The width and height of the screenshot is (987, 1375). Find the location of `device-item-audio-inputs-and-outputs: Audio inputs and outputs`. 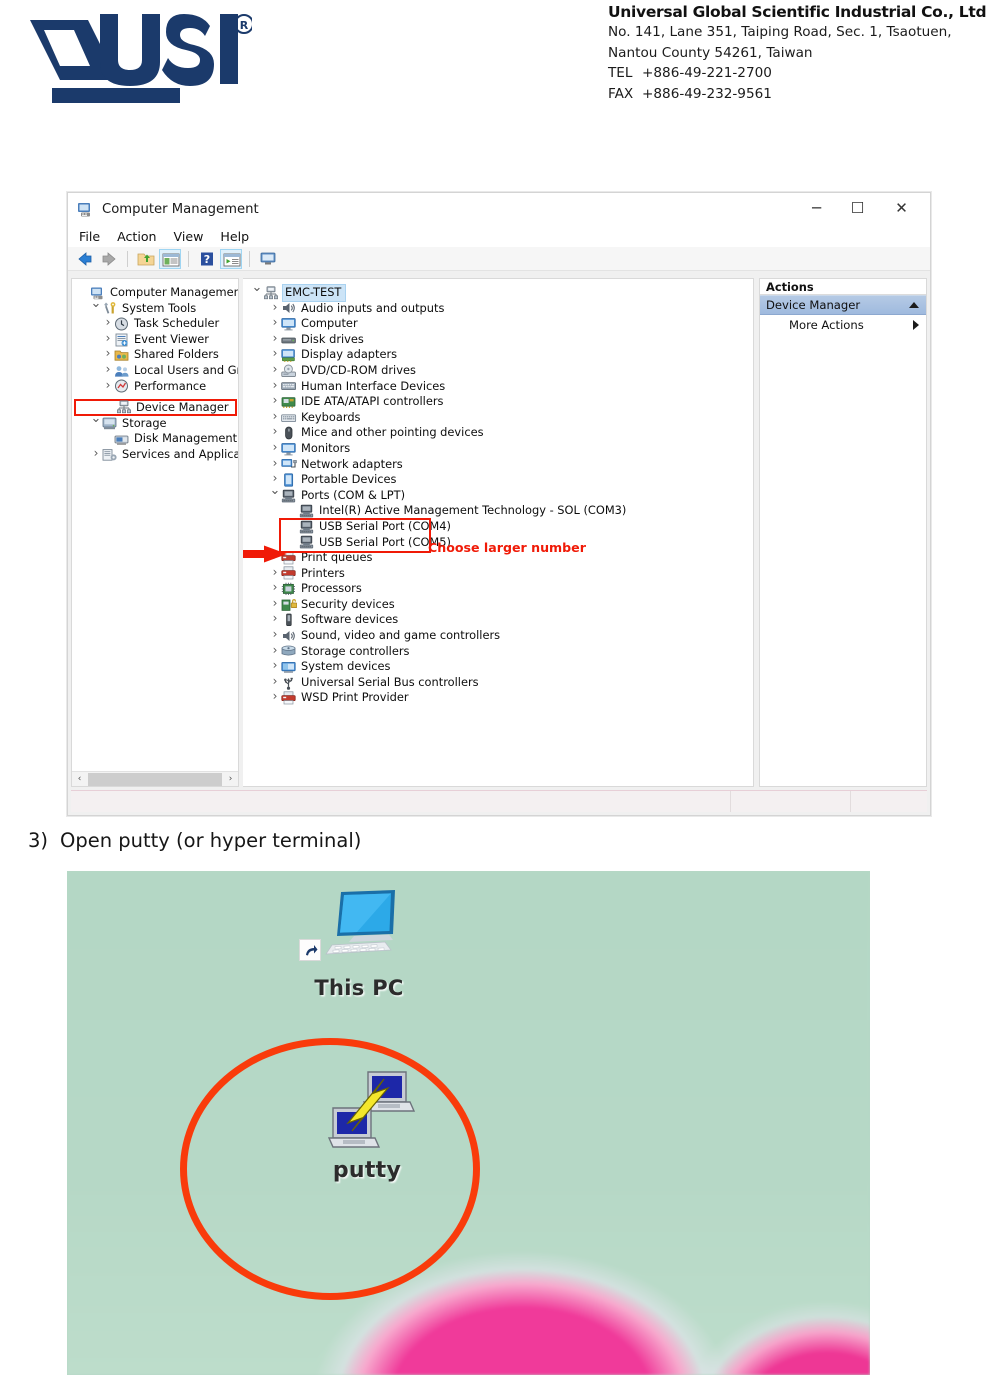

device-item-audio-inputs-and-outputs: Audio inputs and outputs is located at coordinates (500, 309).